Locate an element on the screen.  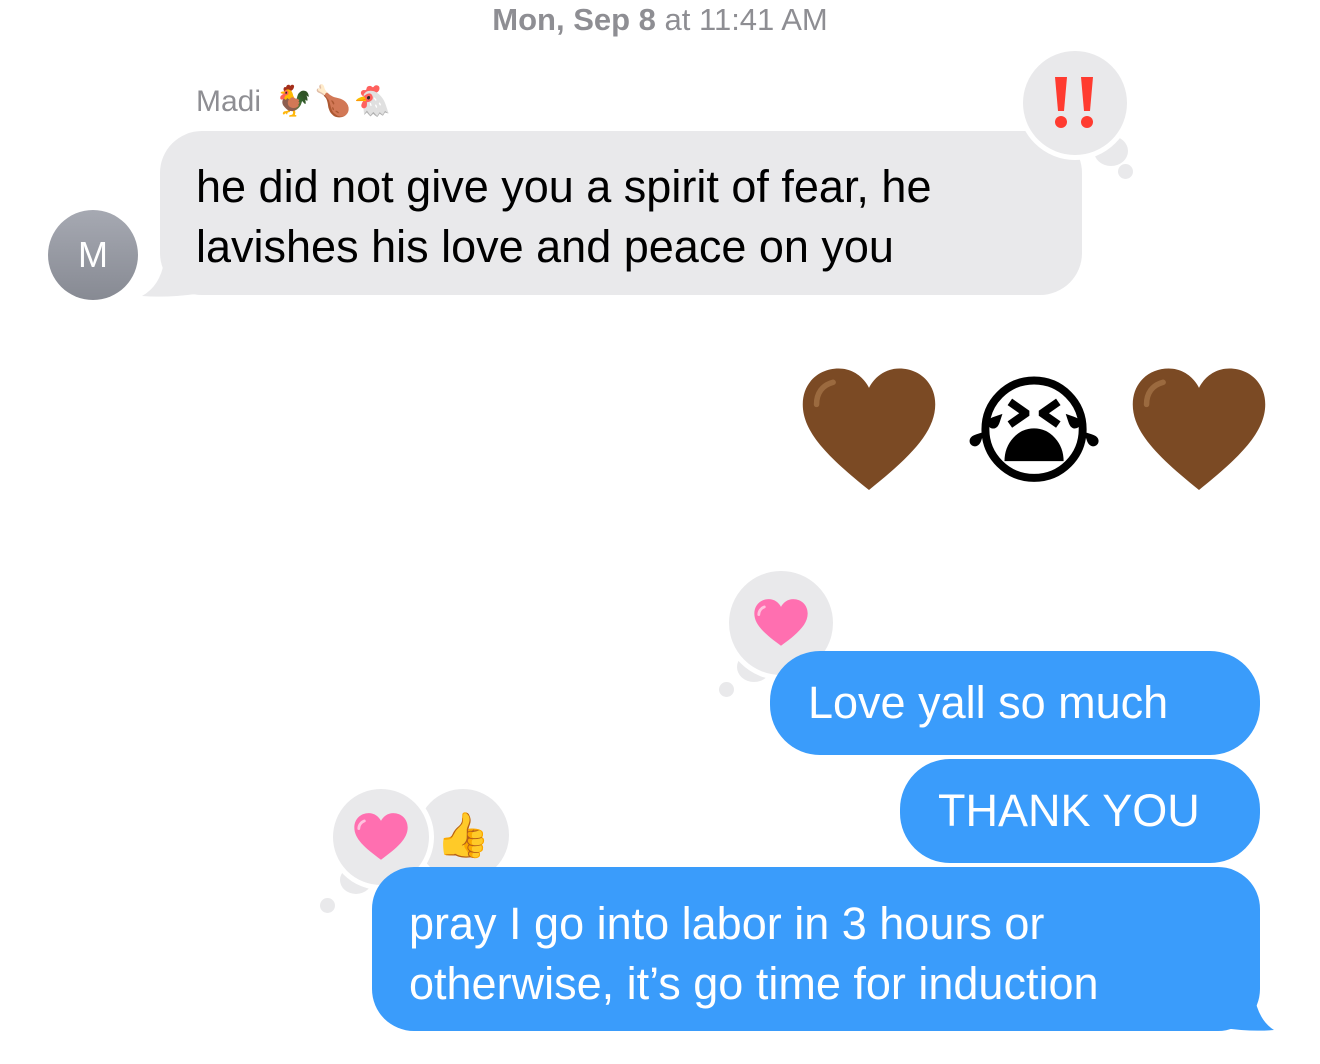
double-exclamation-icon is located at coordinates (1074, 102).